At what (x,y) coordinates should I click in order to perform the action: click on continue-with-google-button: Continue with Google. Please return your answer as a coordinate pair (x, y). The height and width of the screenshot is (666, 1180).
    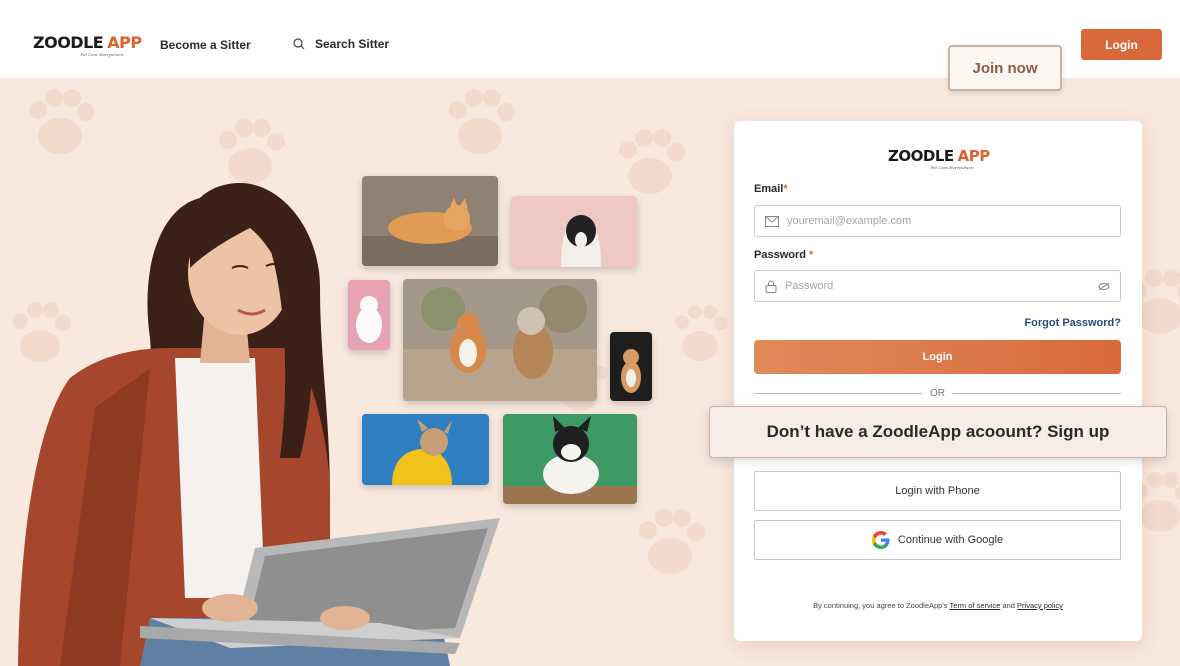
    Looking at the image, I should click on (937, 540).